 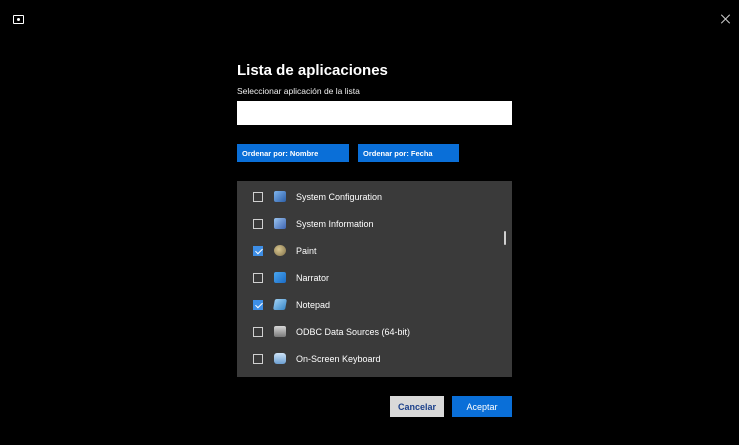 What do you see at coordinates (313, 304) in the screenshot?
I see `list-item-label: Notepad` at bounding box center [313, 304].